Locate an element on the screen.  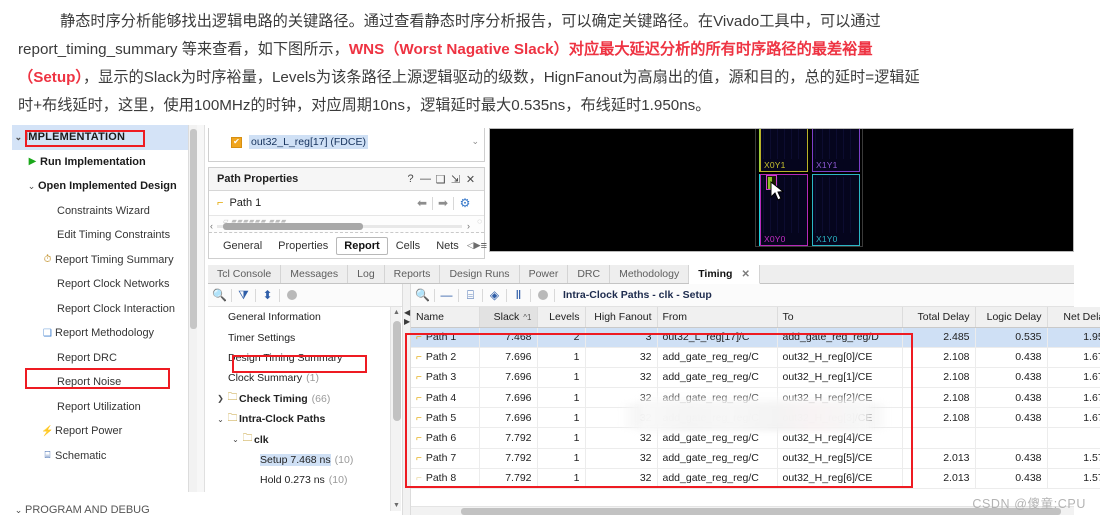
flownav-item-report-methodology: ❑ Report Methodology is located at coordinates (103, 333).